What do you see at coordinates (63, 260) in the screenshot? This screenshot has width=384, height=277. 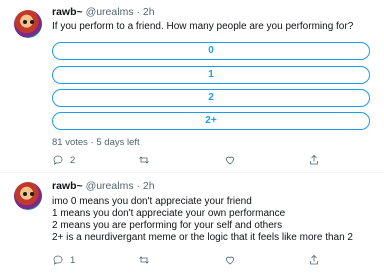 I see `reply-button: 1` at bounding box center [63, 260].